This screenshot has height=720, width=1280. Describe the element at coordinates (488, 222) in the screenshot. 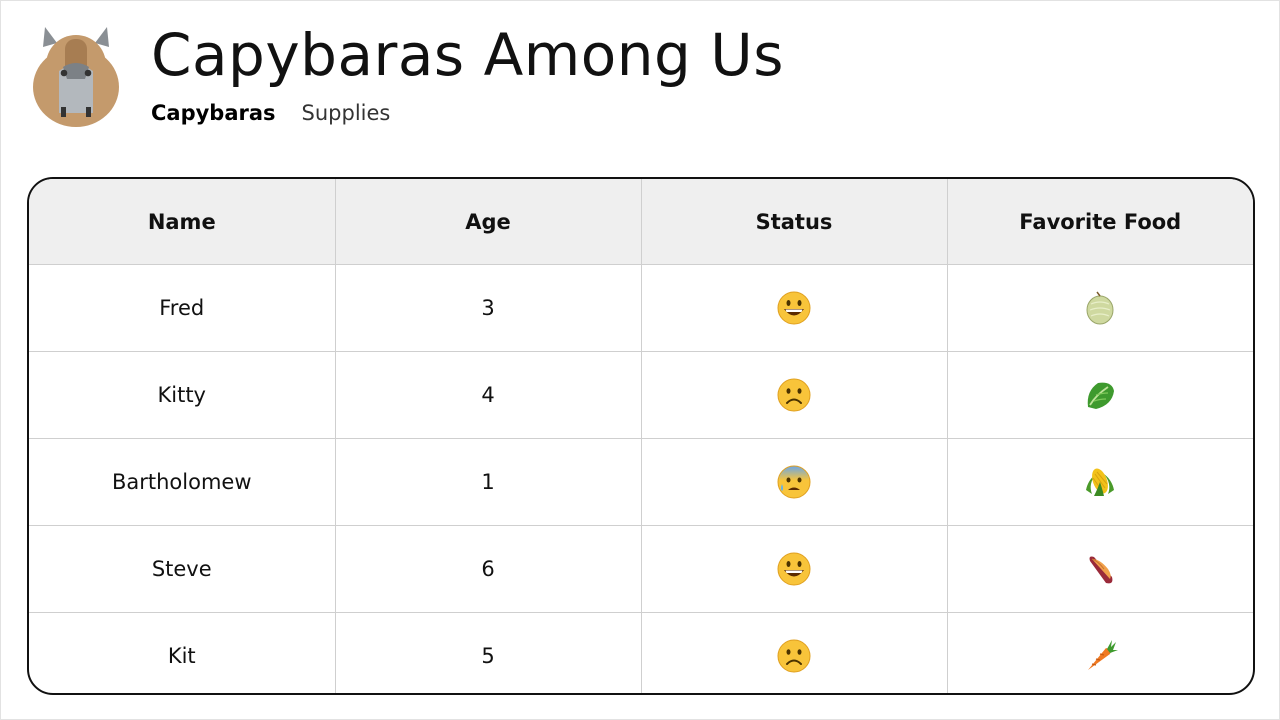

I see `column-header-age: Age` at that location.